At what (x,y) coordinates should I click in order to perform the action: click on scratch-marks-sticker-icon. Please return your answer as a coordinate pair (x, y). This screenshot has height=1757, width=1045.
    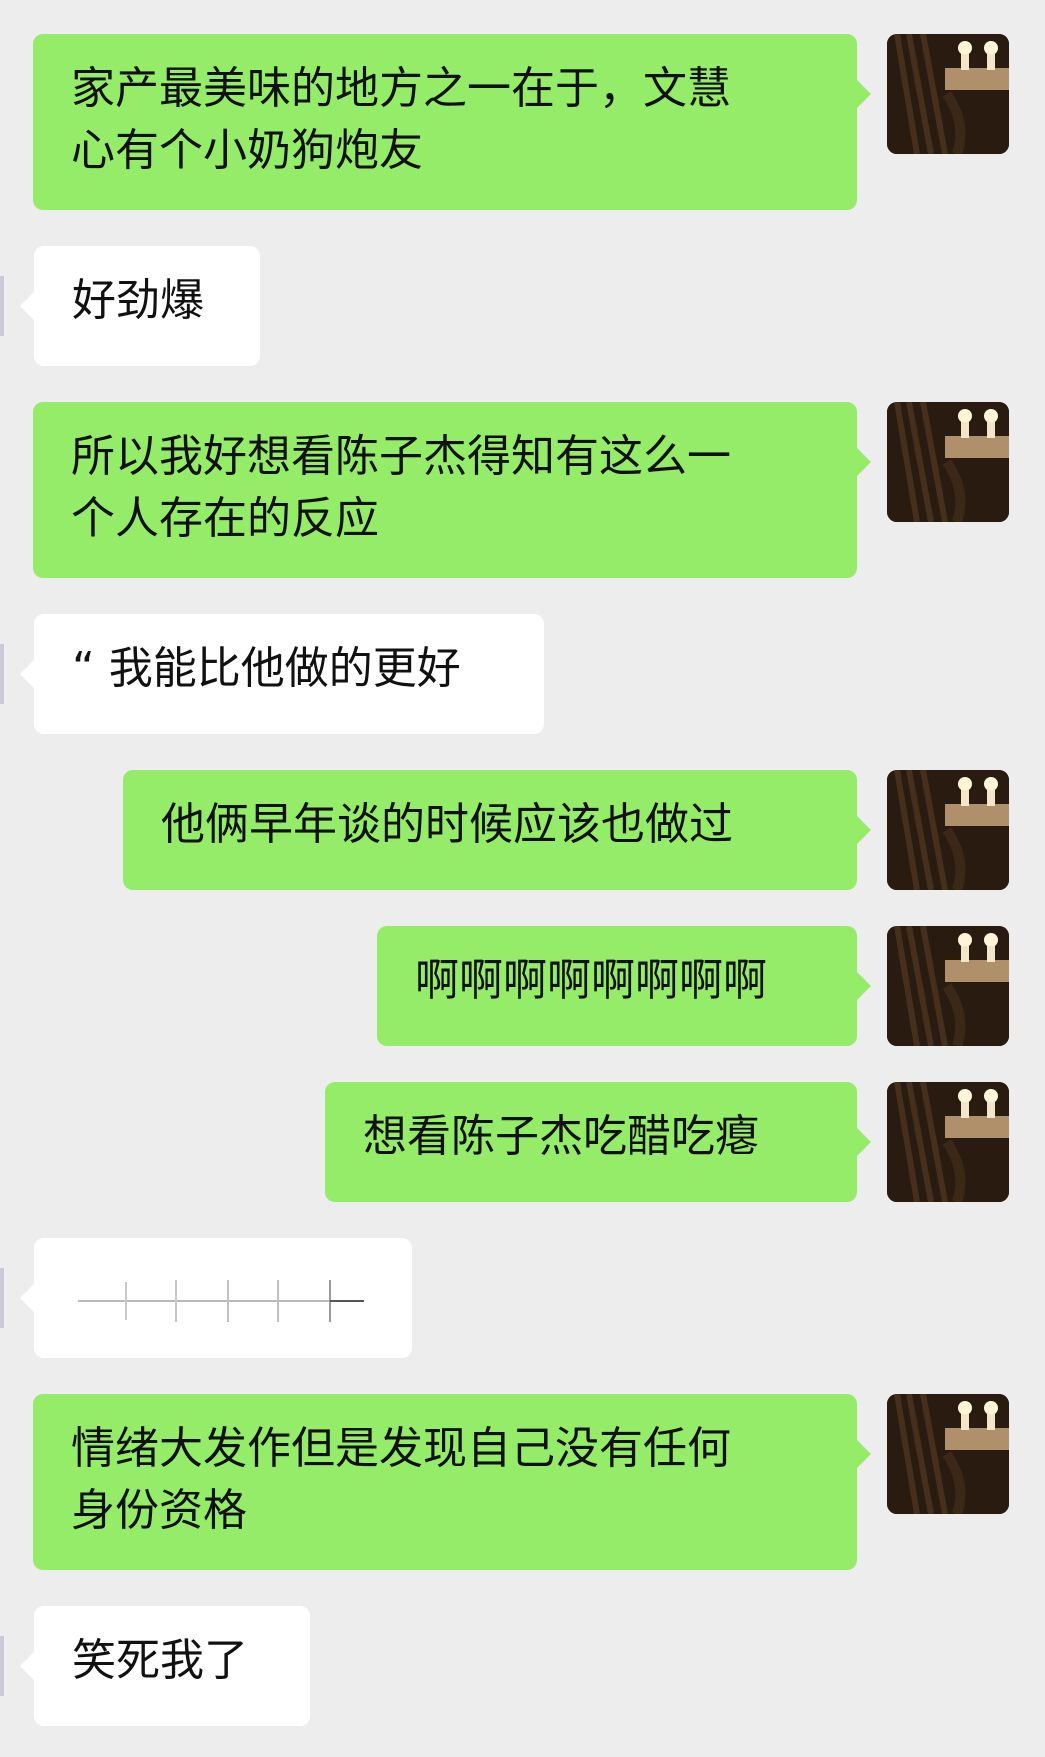
    Looking at the image, I should click on (221, 1301).